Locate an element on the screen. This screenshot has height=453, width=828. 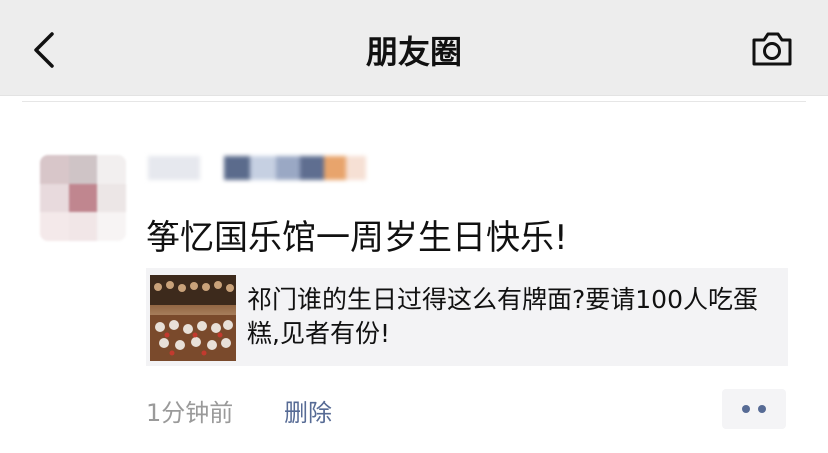
nickname-pixelated is located at coordinates (260, 168).